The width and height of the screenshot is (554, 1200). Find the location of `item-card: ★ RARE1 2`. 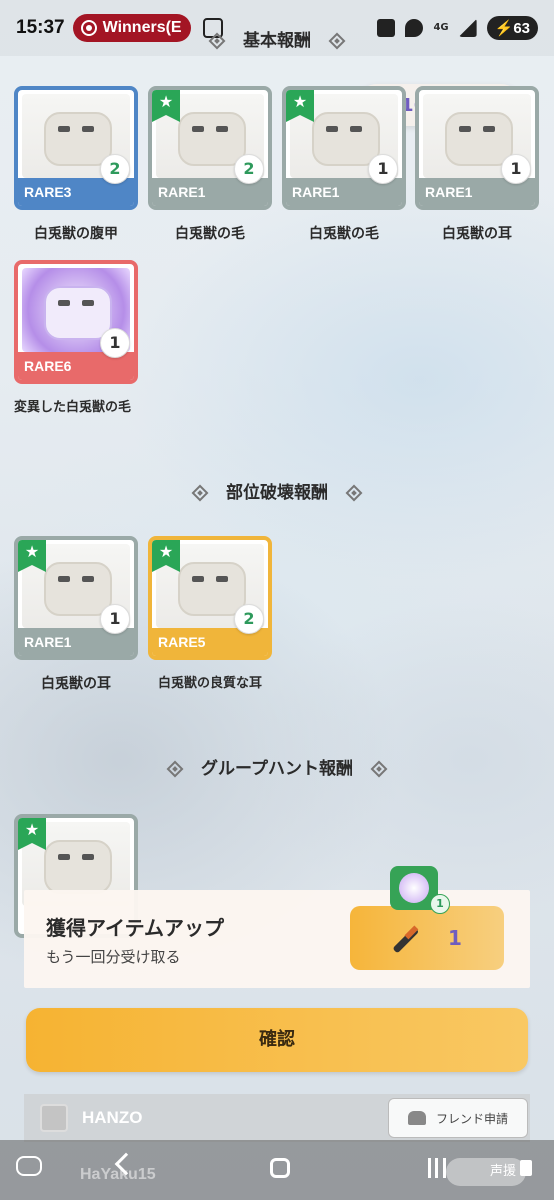

item-card: ★ RARE1 2 is located at coordinates (210, 148).